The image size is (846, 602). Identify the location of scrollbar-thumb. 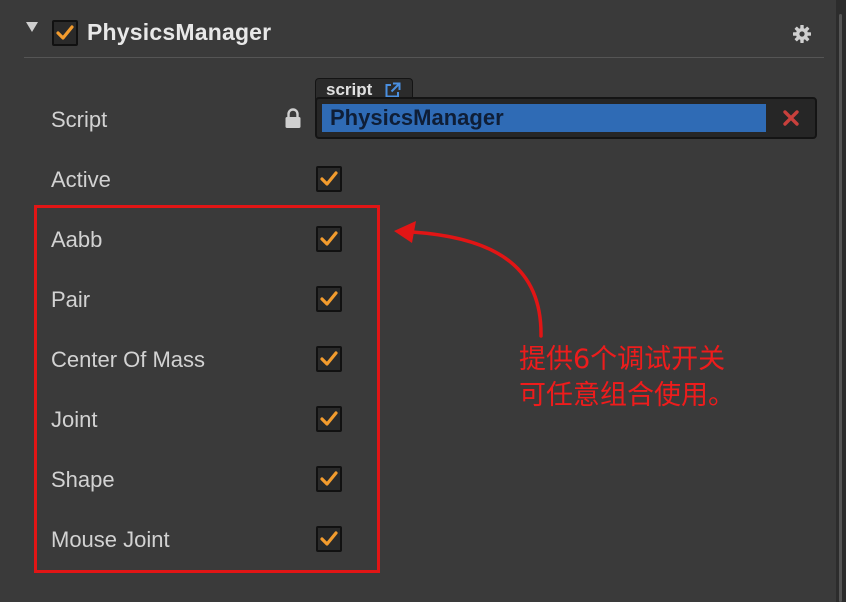
(840, 308).